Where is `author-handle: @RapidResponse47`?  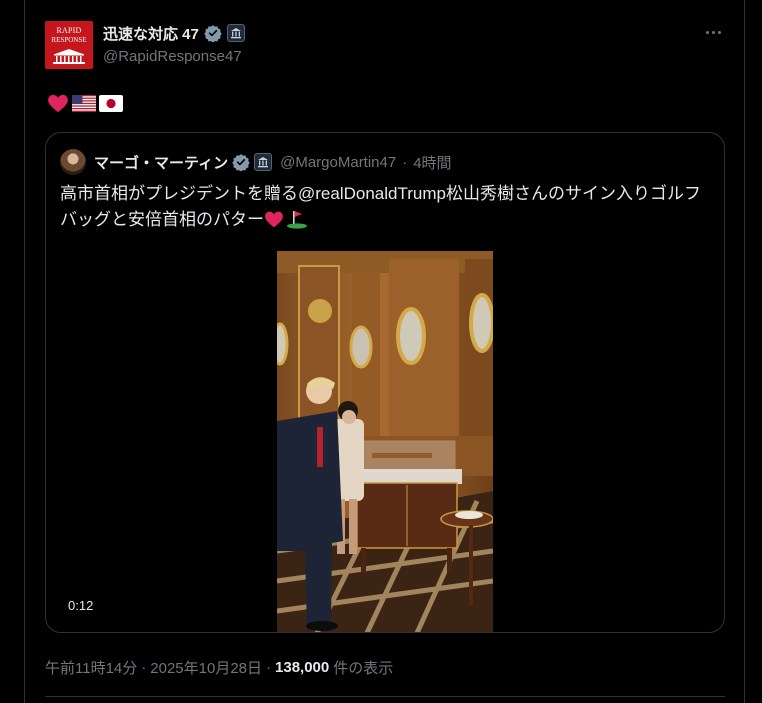
author-handle: @RapidResponse47 is located at coordinates (172, 56).